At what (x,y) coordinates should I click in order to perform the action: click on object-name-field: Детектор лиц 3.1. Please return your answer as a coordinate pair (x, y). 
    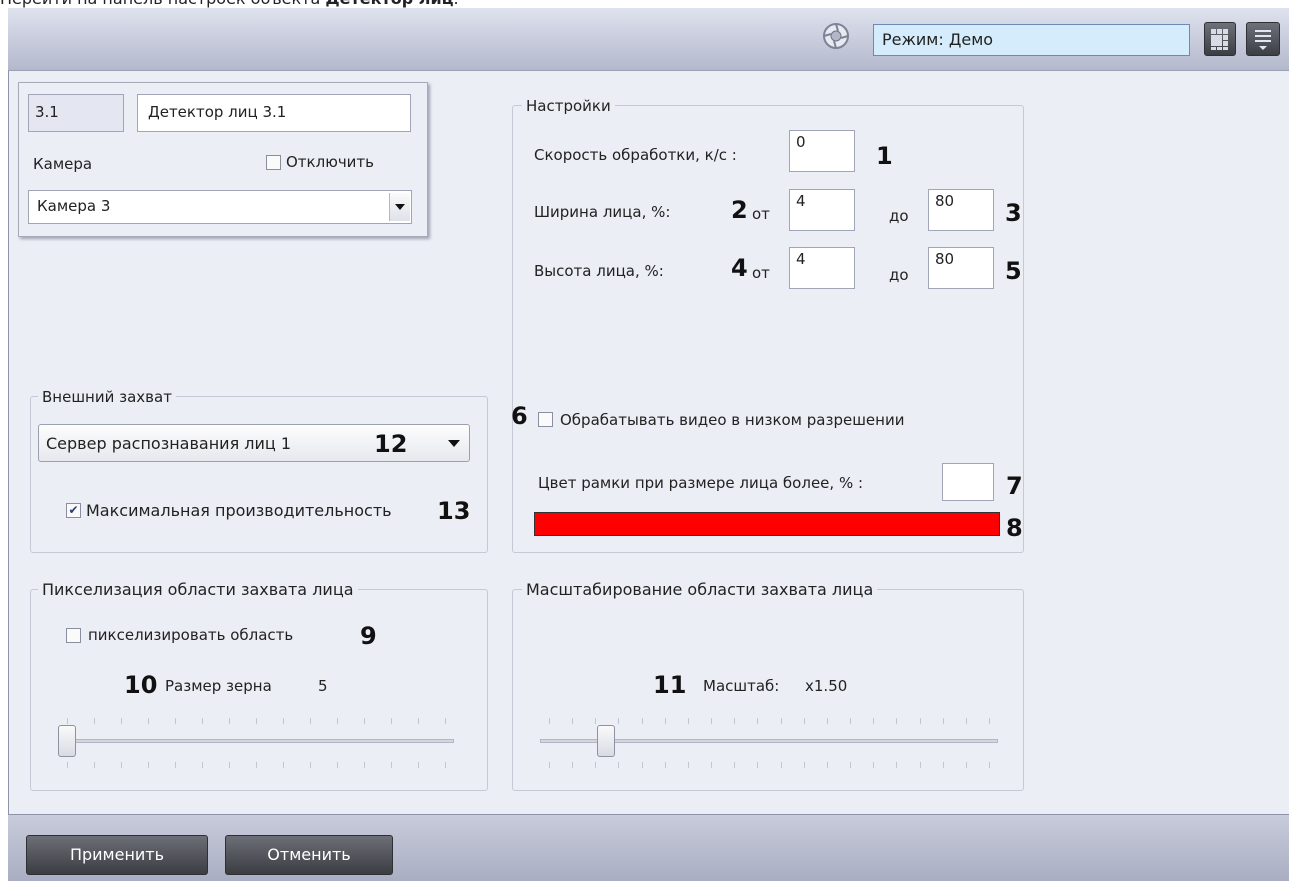
    Looking at the image, I should click on (274, 113).